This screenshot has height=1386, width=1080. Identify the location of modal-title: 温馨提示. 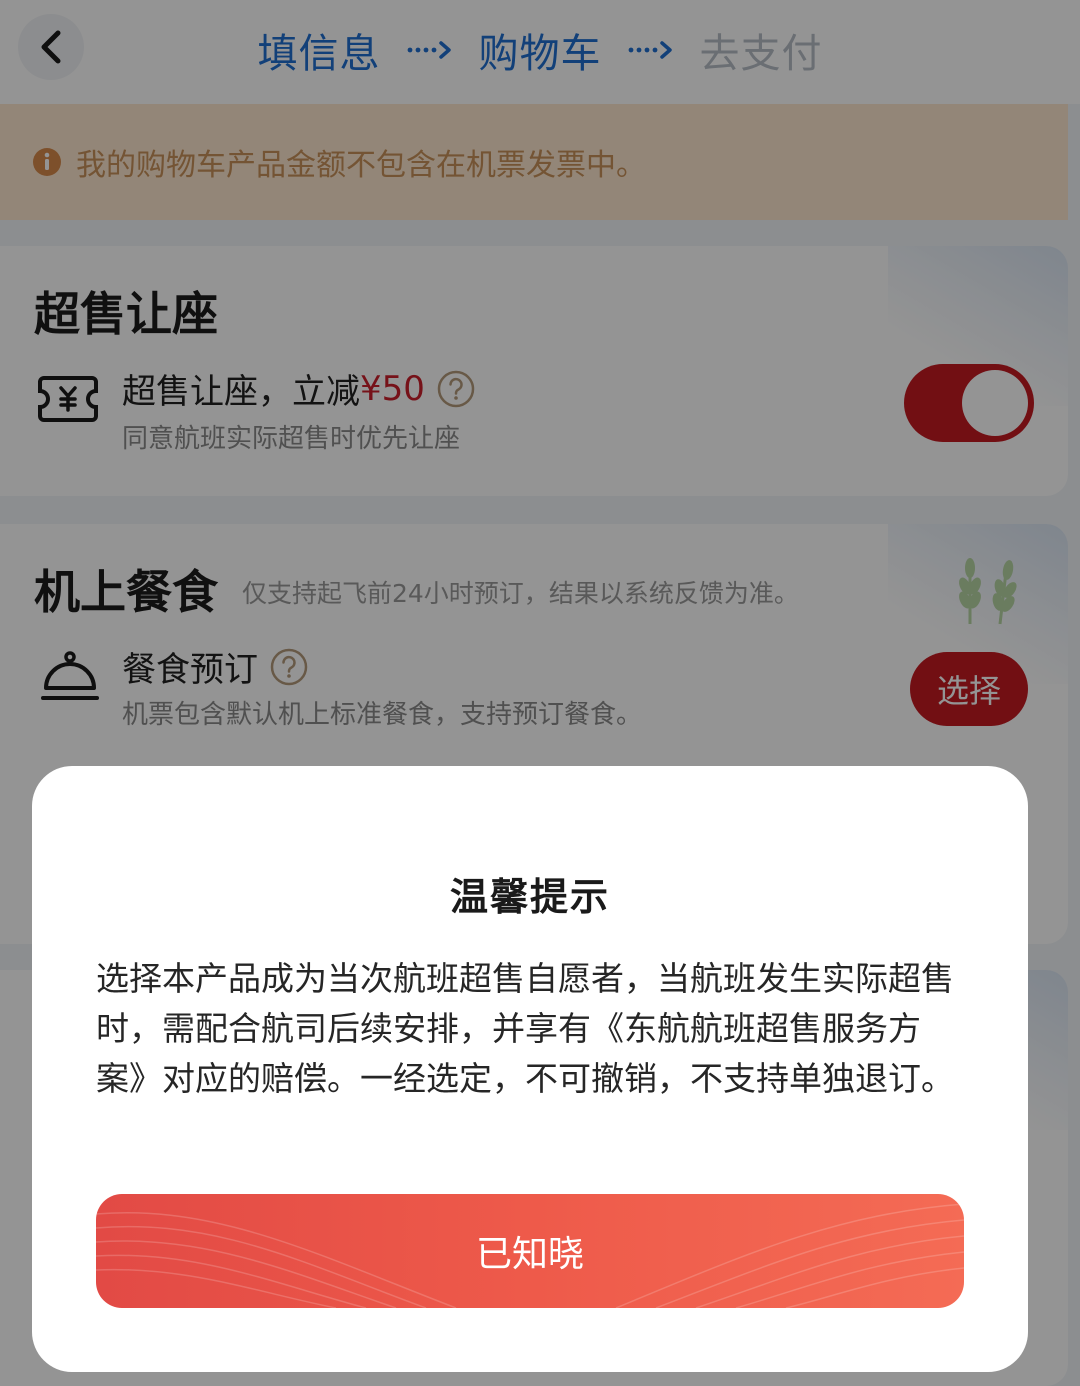
(529, 897).